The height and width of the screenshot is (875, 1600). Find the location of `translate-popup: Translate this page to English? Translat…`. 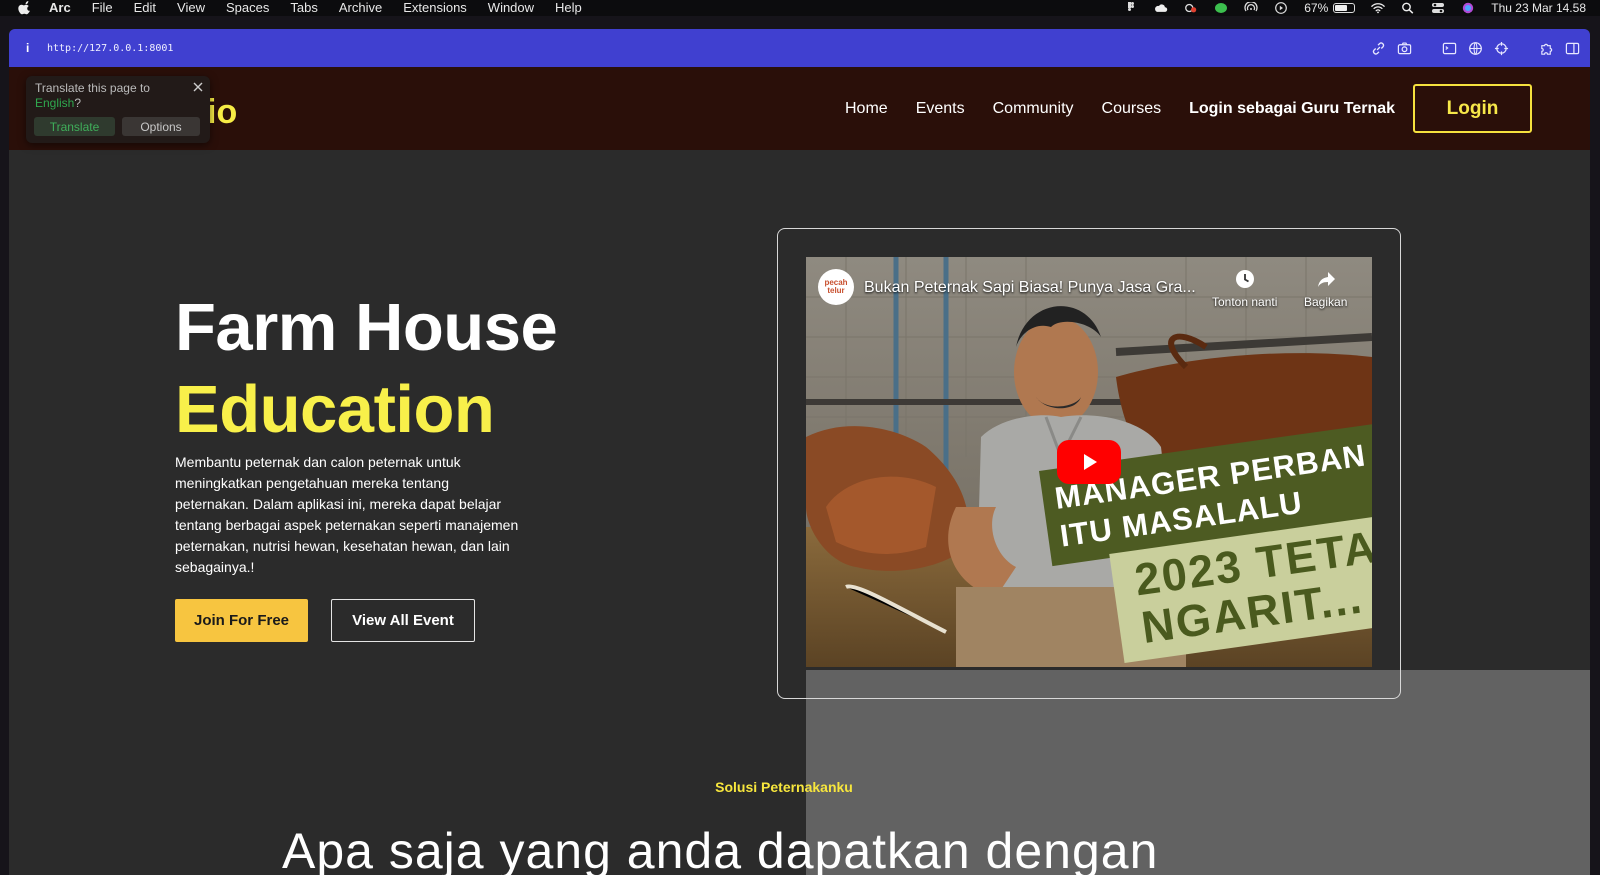

translate-popup: Translate this page to English? Translat… is located at coordinates (118, 109).